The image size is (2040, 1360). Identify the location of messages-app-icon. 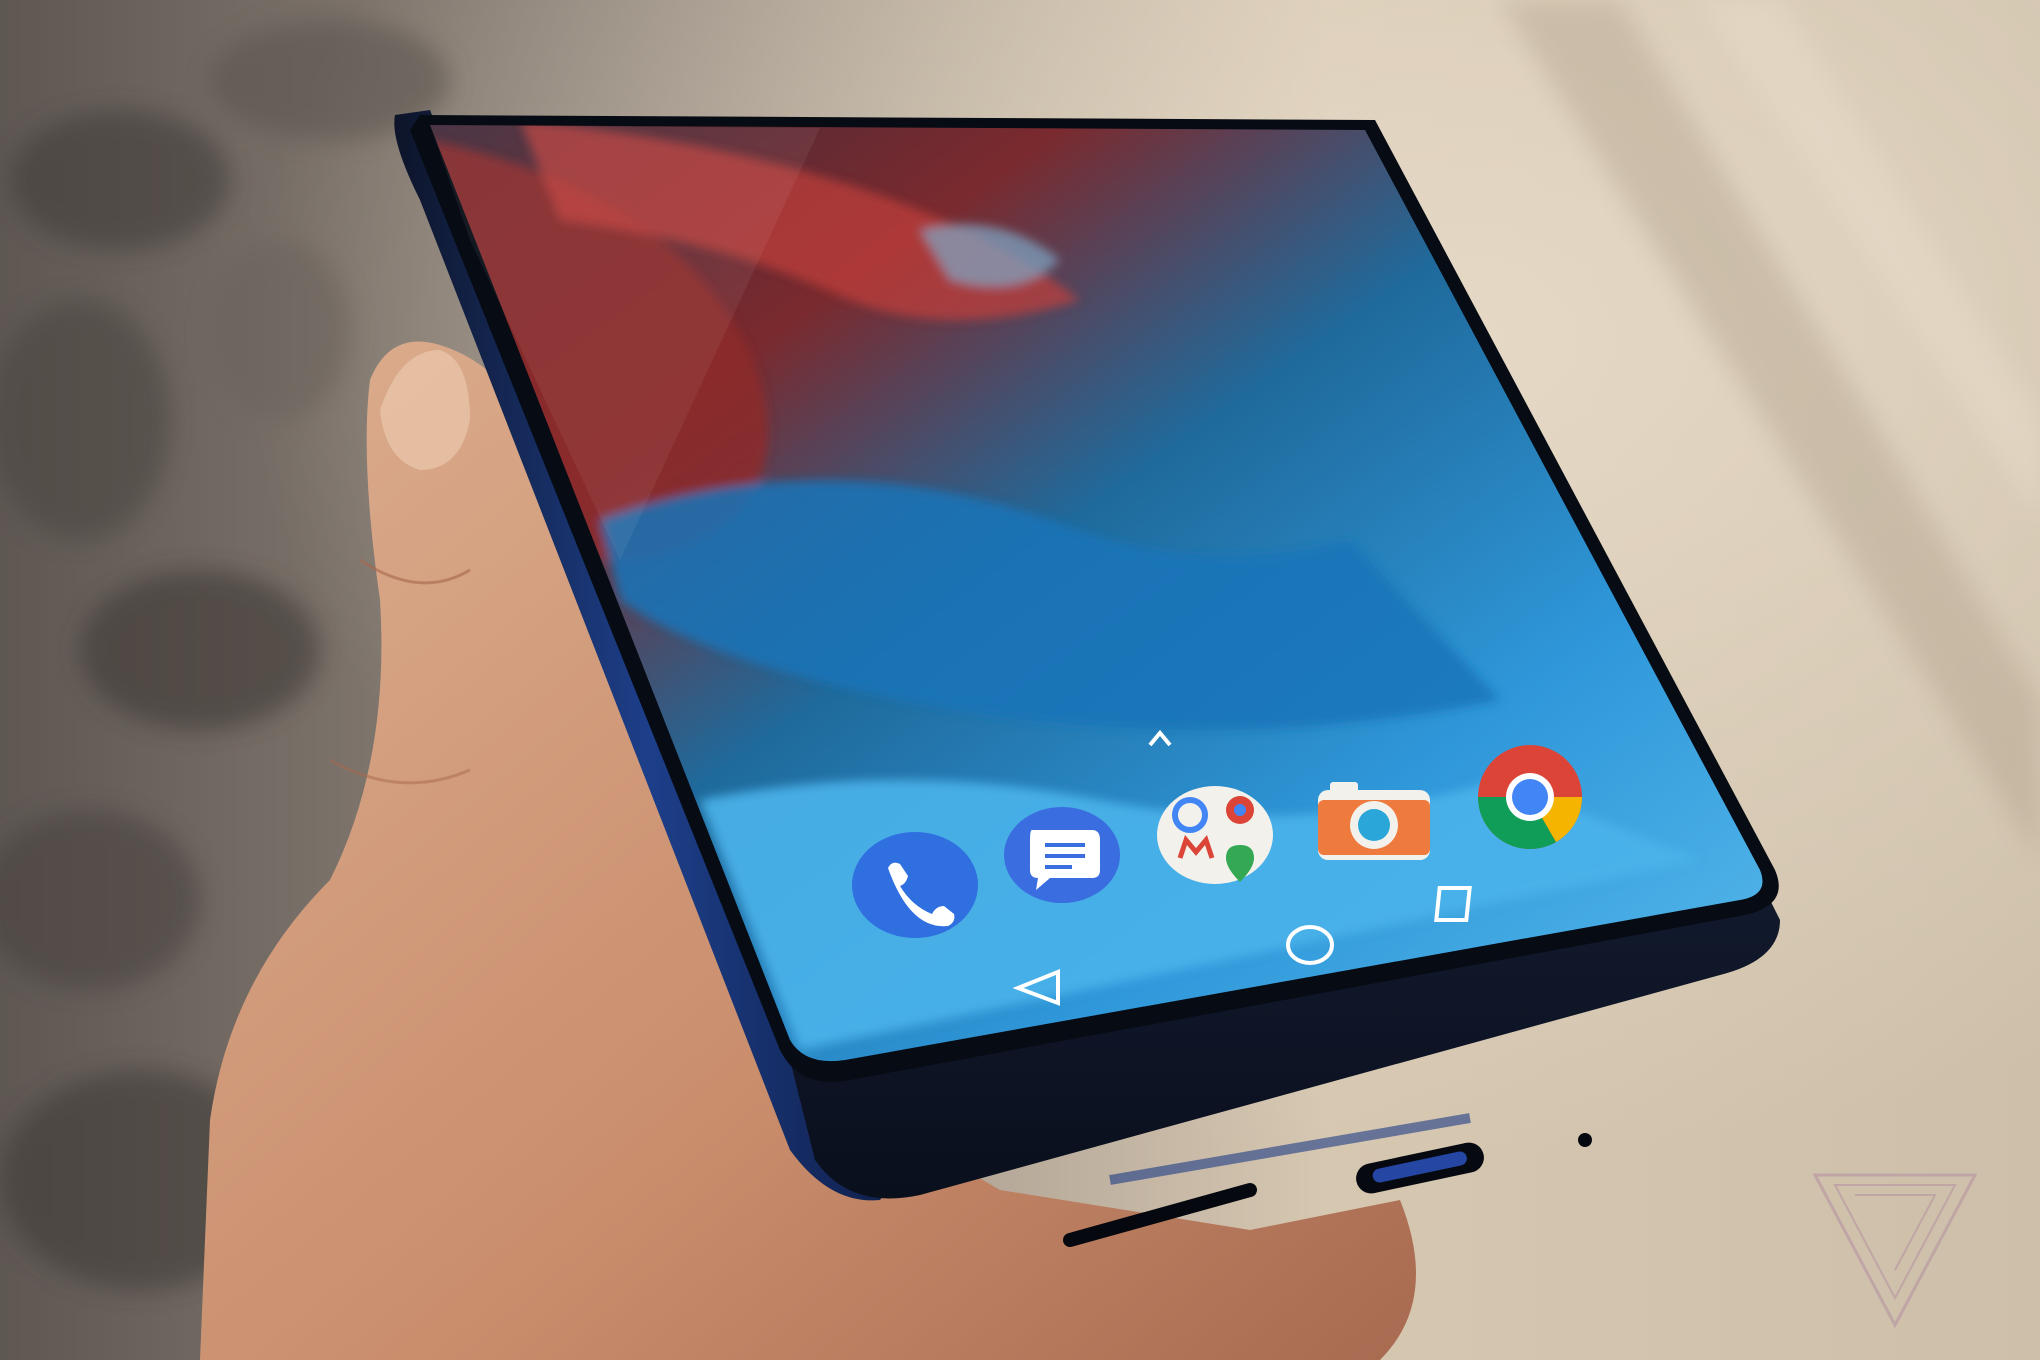
(1062, 855).